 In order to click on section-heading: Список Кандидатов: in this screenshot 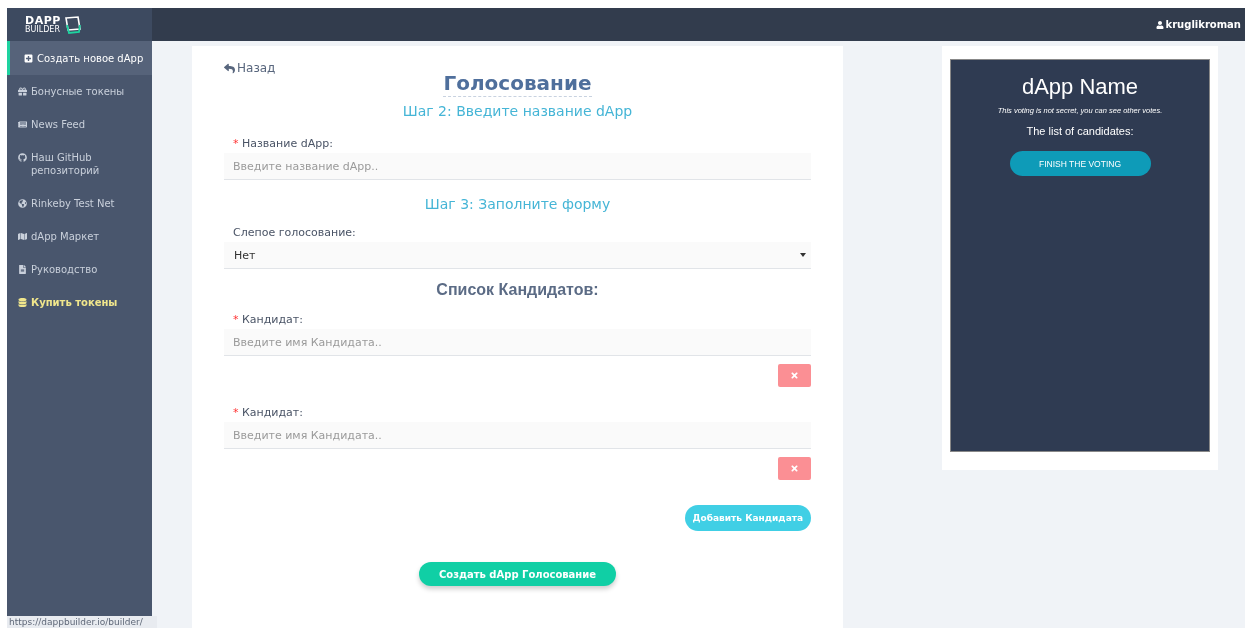, I will do `click(517, 290)`.